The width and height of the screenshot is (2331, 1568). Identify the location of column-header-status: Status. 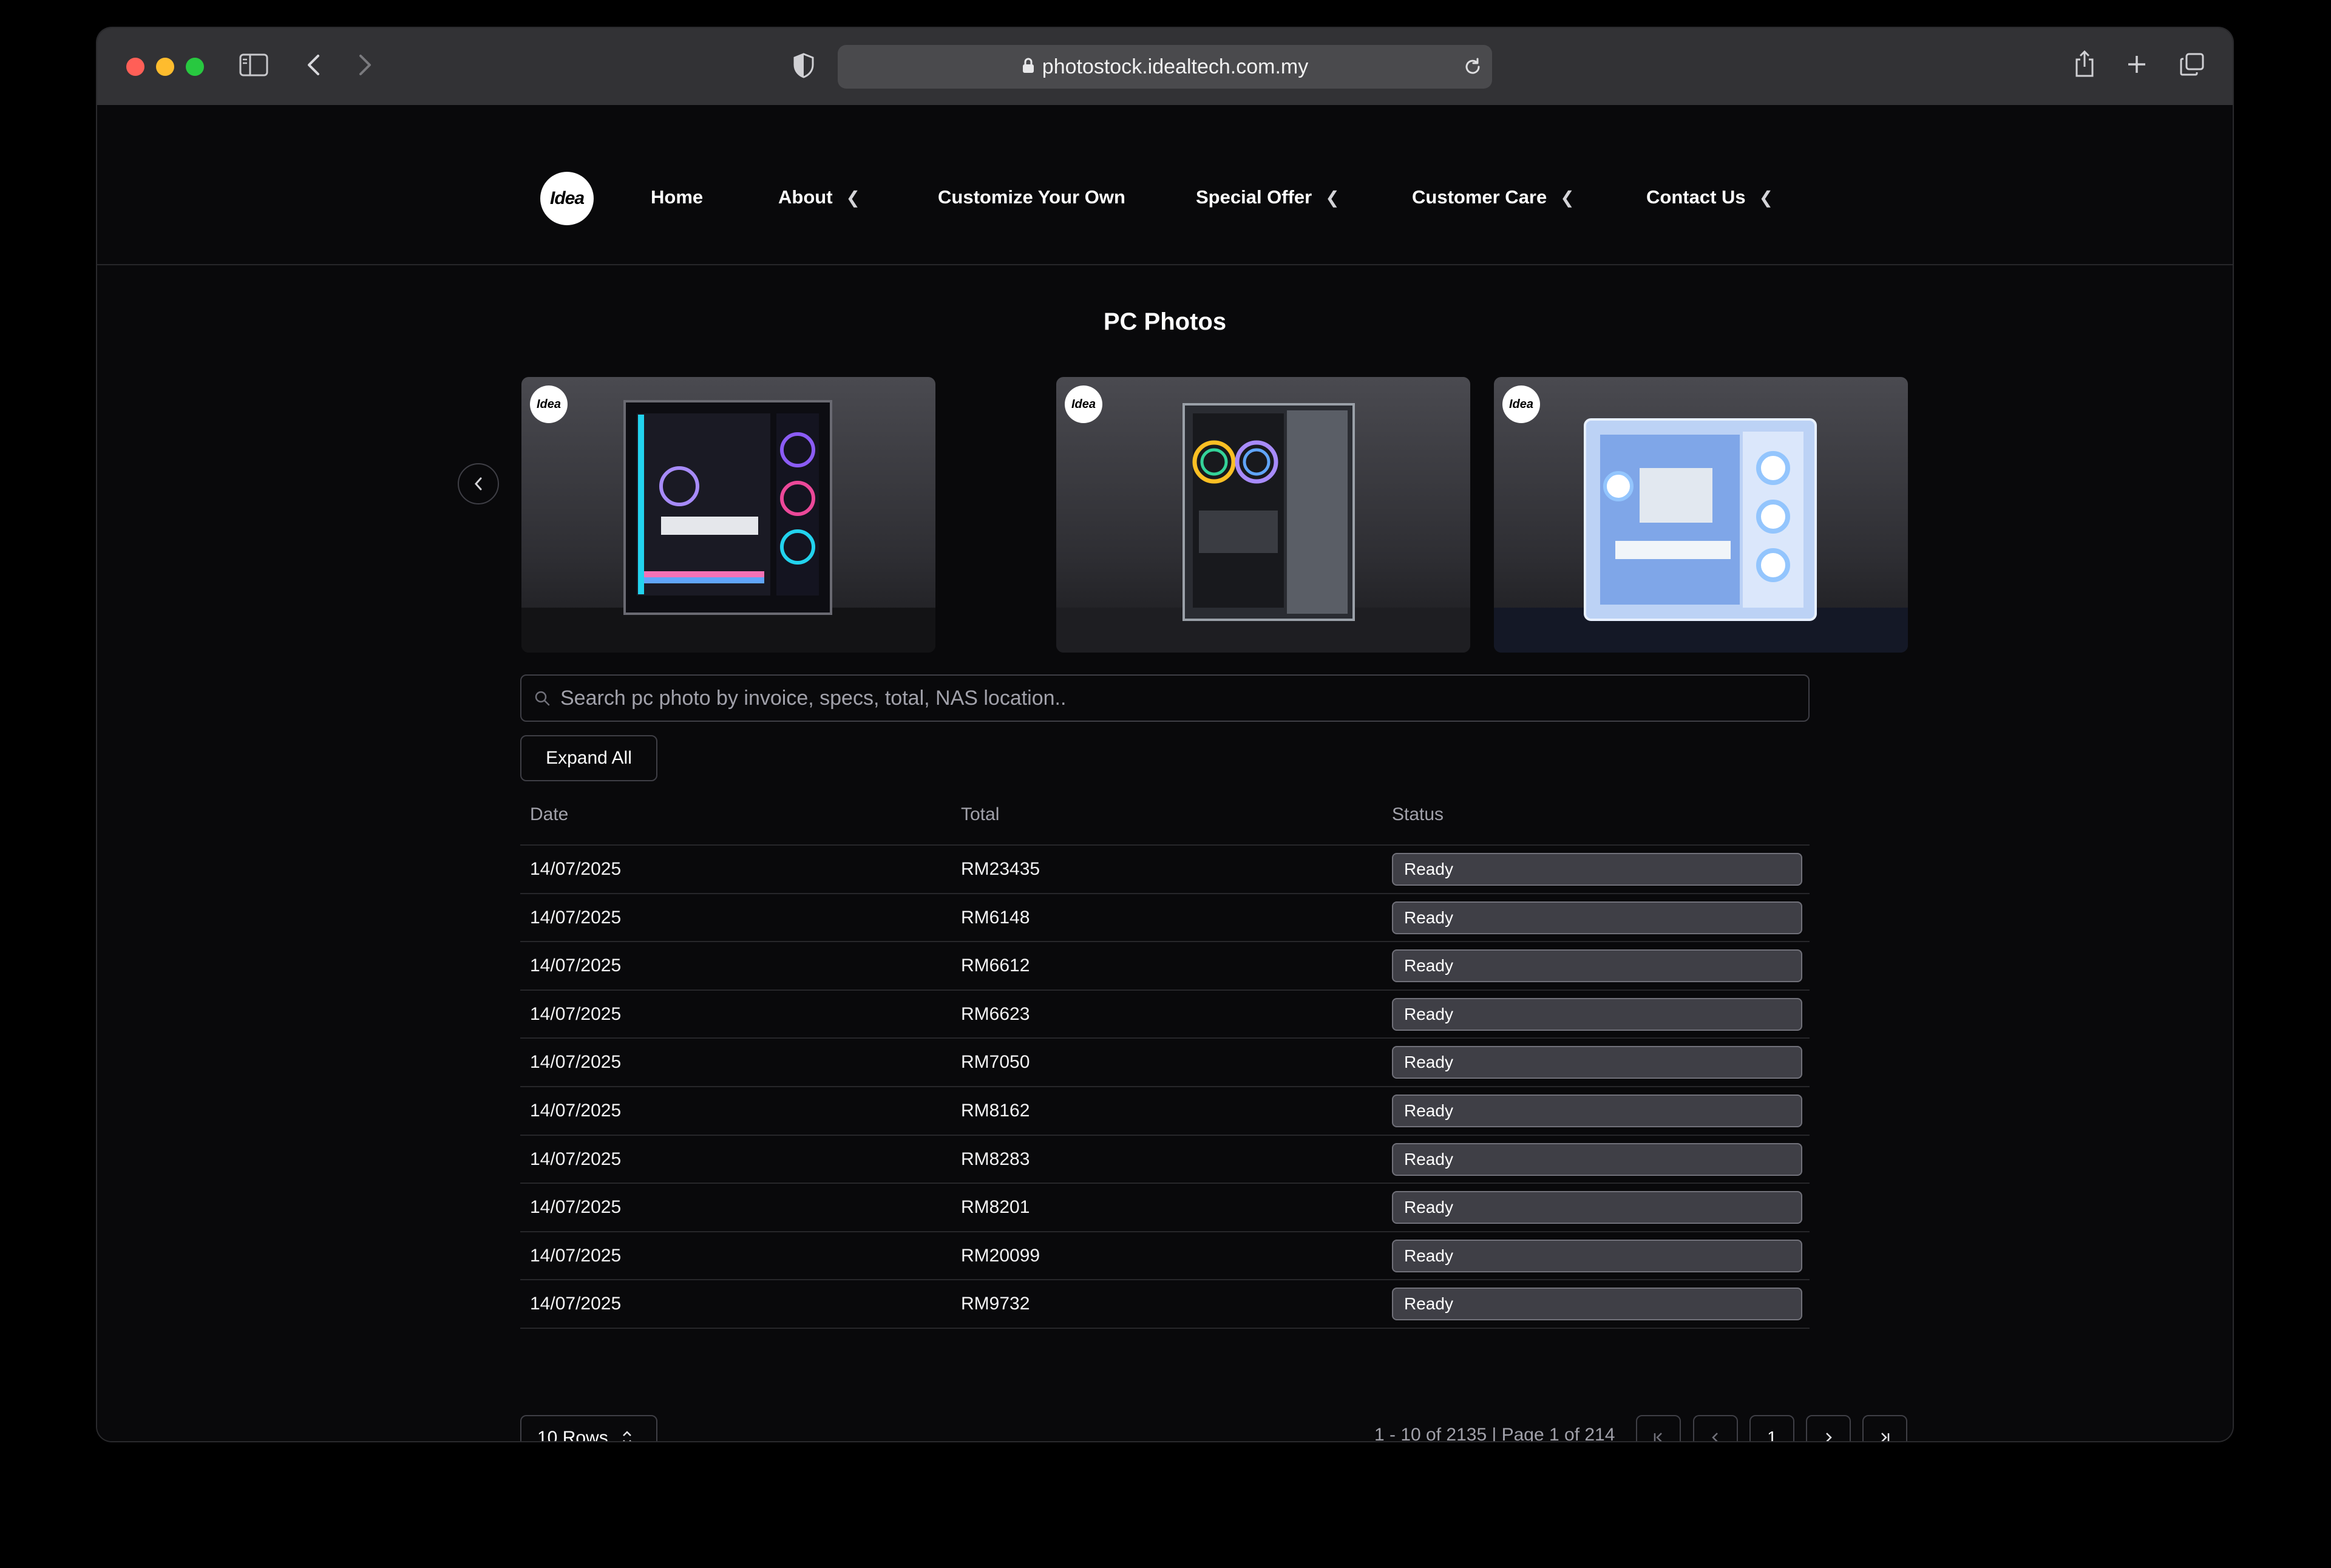
(1418, 814).